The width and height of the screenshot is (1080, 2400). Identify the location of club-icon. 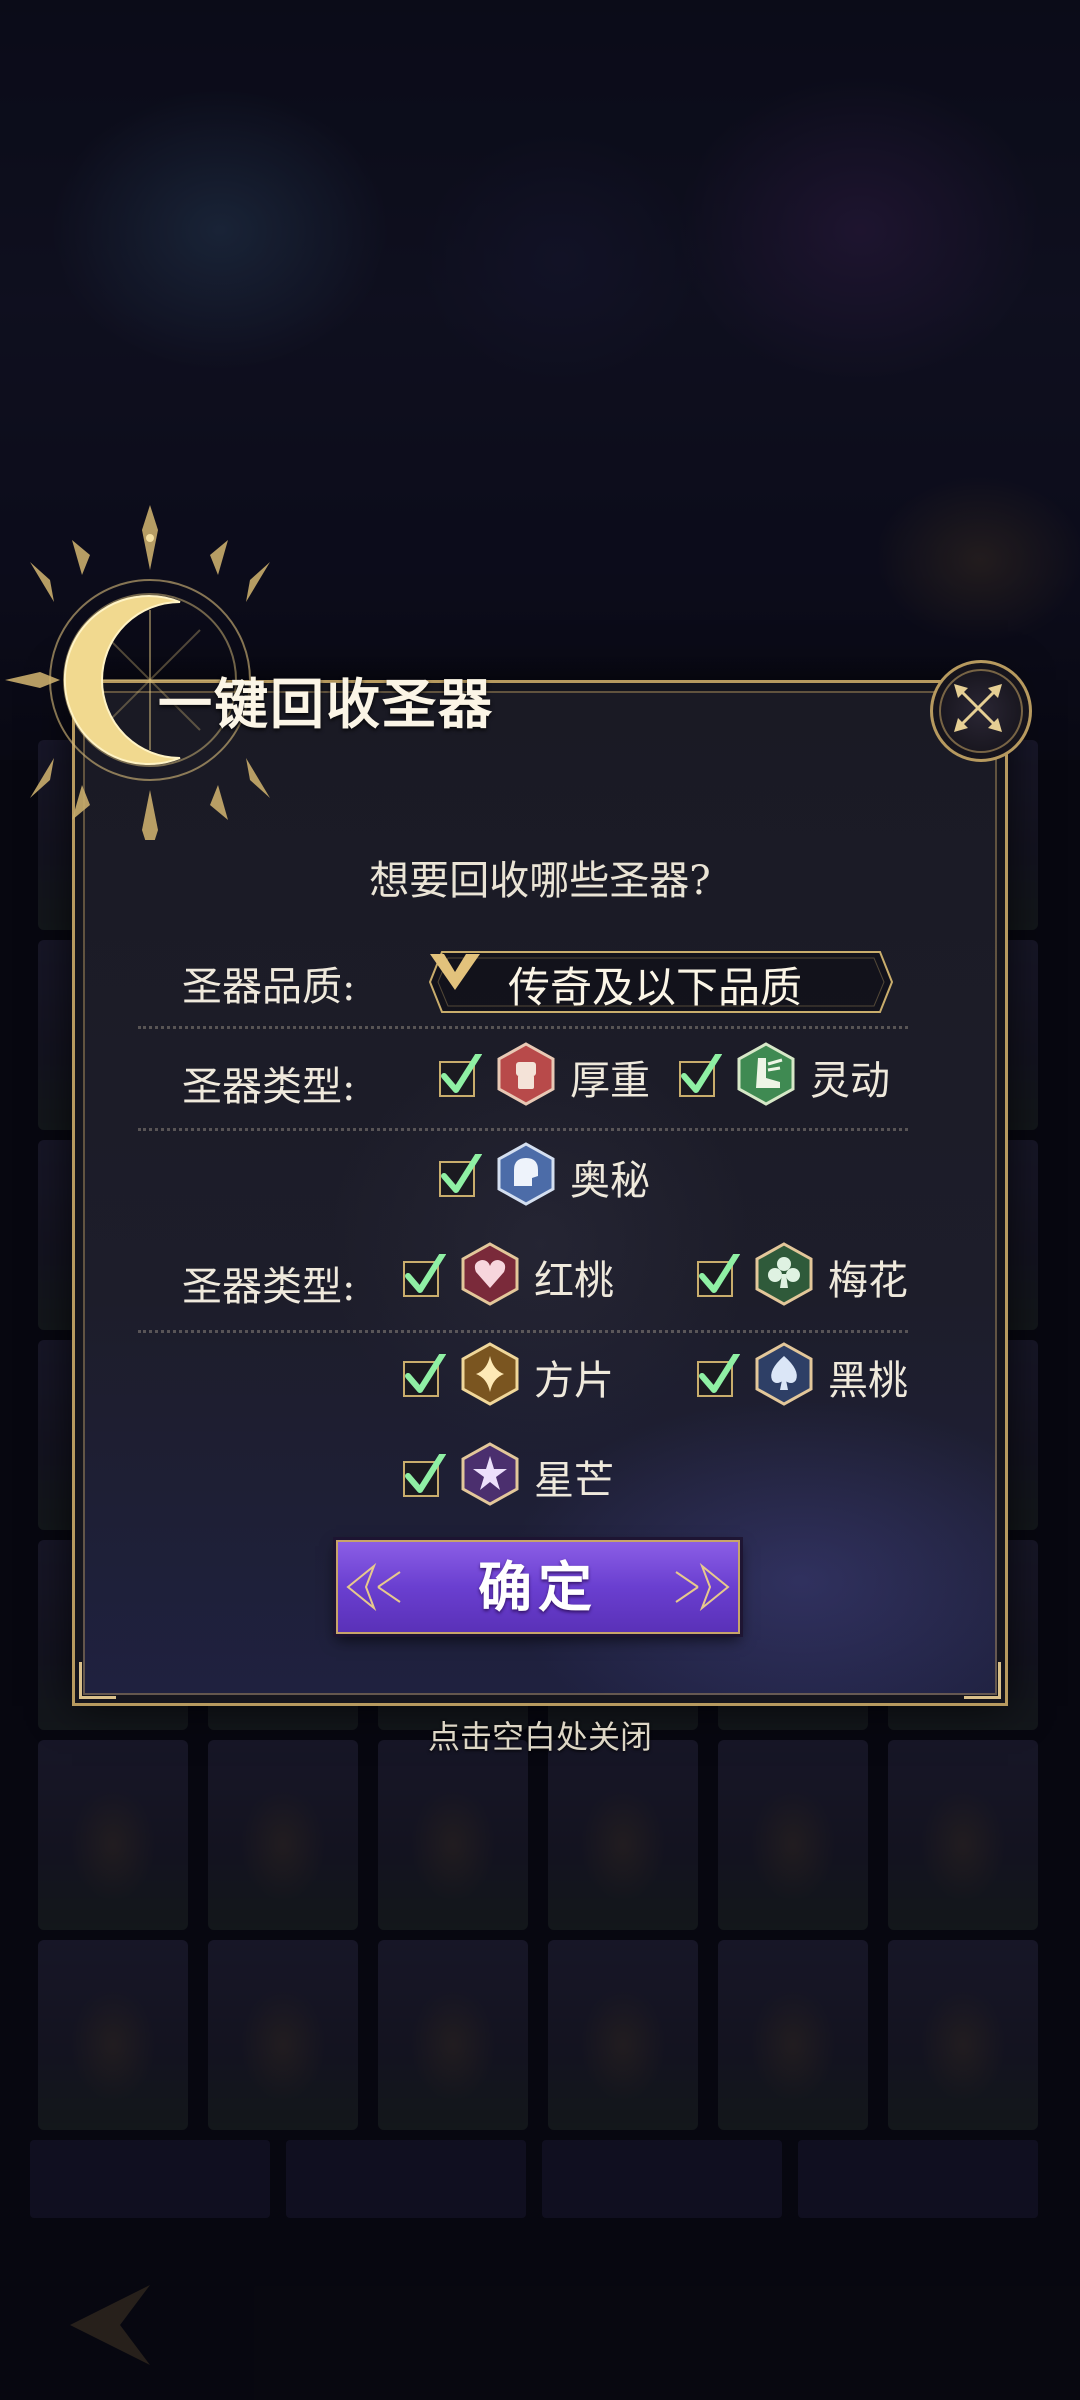
(784, 1274).